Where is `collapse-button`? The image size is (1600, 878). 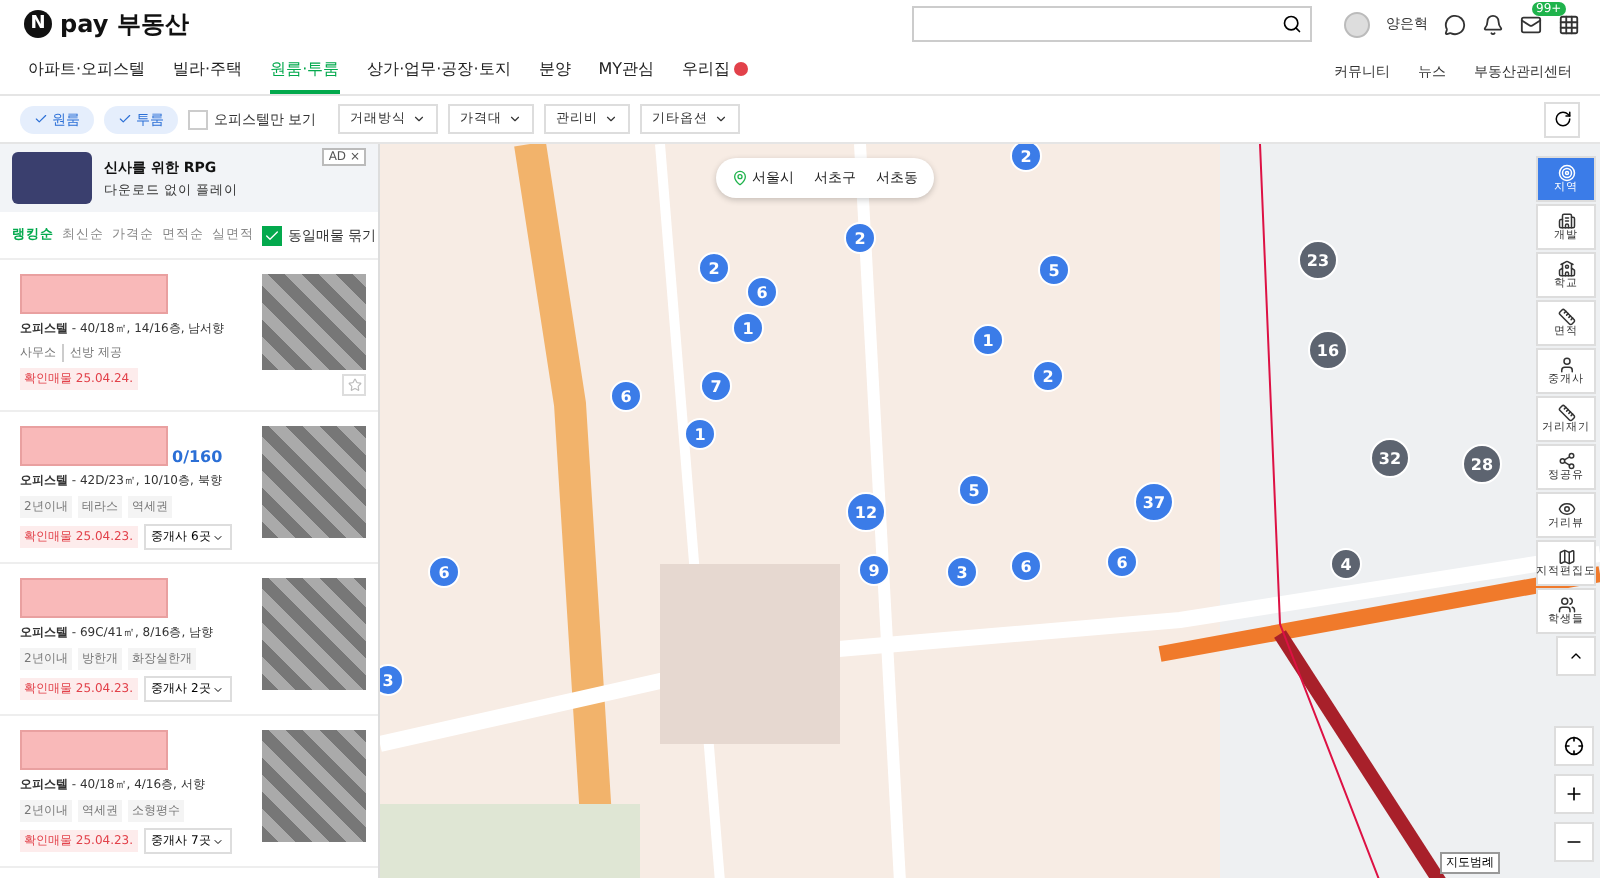
collapse-button is located at coordinates (1576, 656).